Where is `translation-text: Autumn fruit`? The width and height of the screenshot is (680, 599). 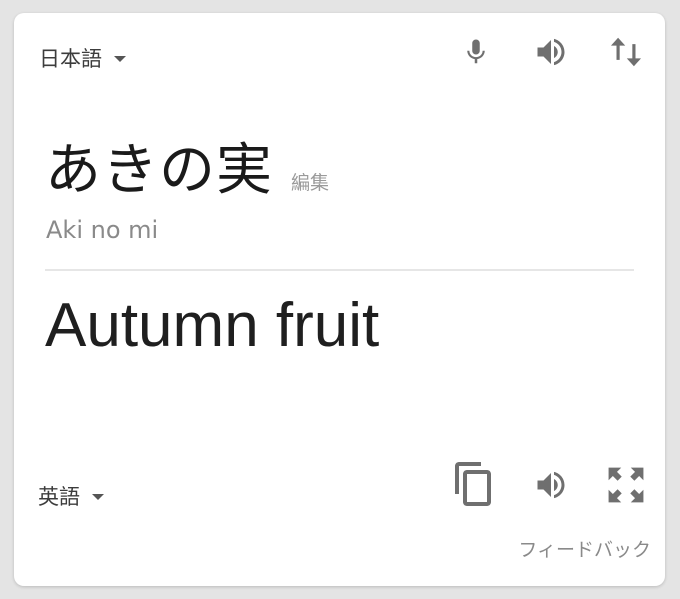 translation-text: Autumn fruit is located at coordinates (212, 325).